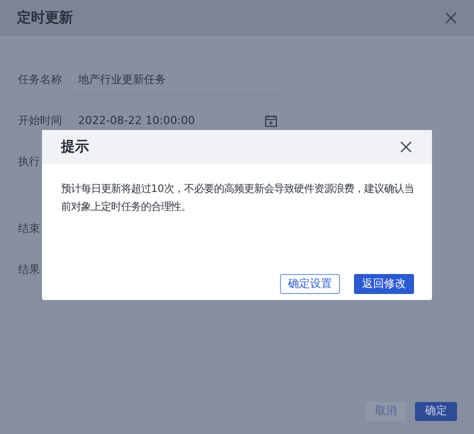 Image resolution: width=474 pixels, height=434 pixels. What do you see at coordinates (310, 284) in the screenshot?
I see `confirm-settings-button: 确定设置` at bounding box center [310, 284].